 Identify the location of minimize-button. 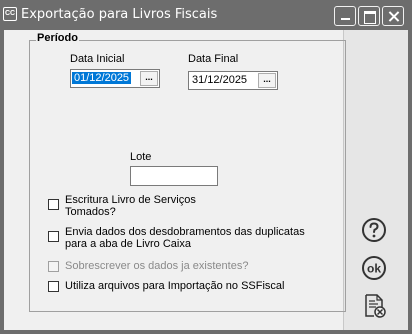
(345, 16).